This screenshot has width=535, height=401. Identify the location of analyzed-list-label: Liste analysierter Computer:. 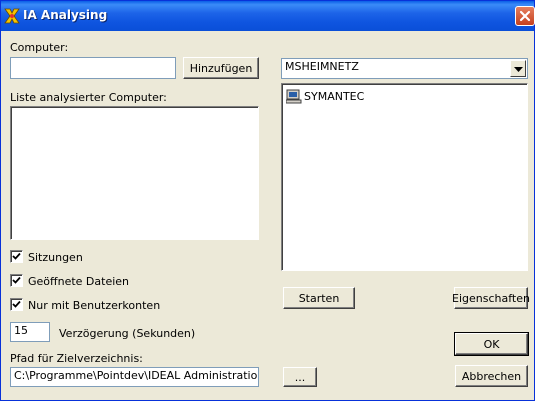
(88, 97).